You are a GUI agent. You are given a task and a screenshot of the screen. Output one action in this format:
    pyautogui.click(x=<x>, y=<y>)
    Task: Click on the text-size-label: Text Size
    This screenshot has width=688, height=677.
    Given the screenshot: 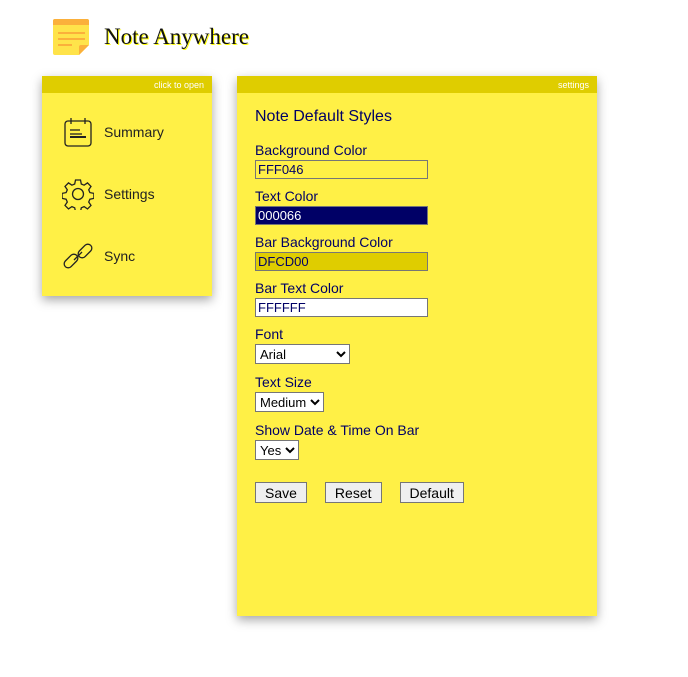 What is the action you would take?
    pyautogui.click(x=283, y=382)
    